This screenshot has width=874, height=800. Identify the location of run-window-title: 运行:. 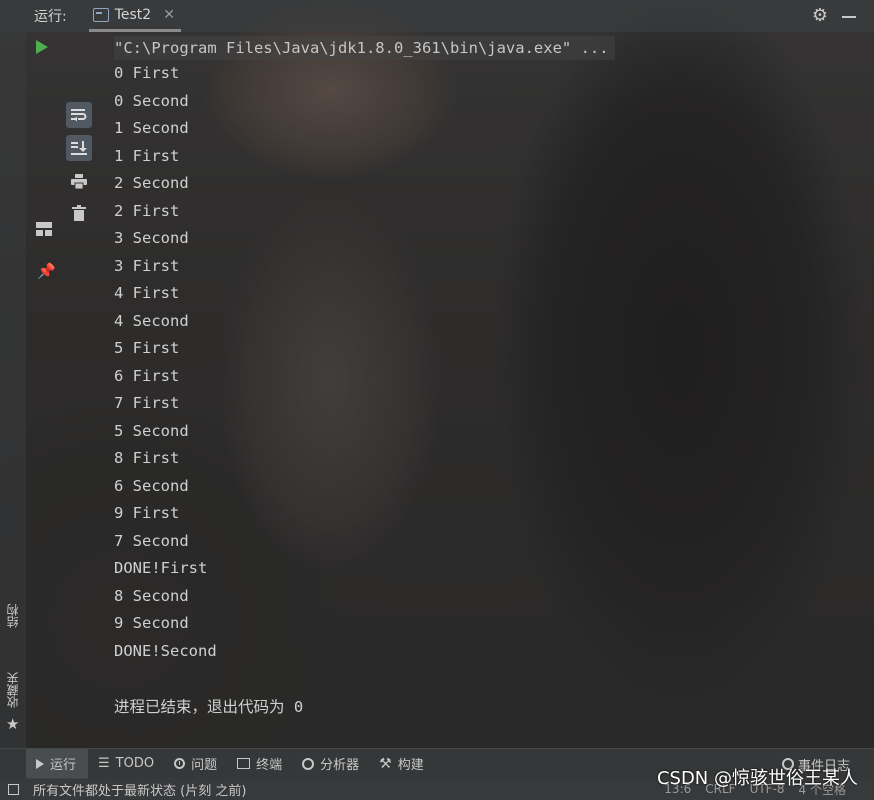
(50, 17).